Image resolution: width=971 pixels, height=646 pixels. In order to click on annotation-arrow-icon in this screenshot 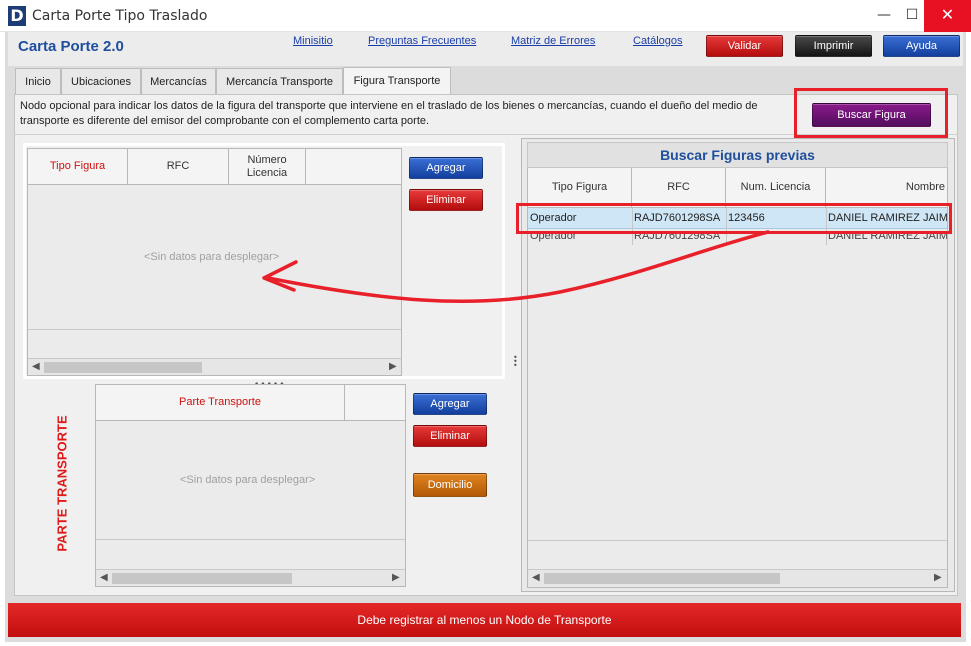, I will do `click(516, 267)`.